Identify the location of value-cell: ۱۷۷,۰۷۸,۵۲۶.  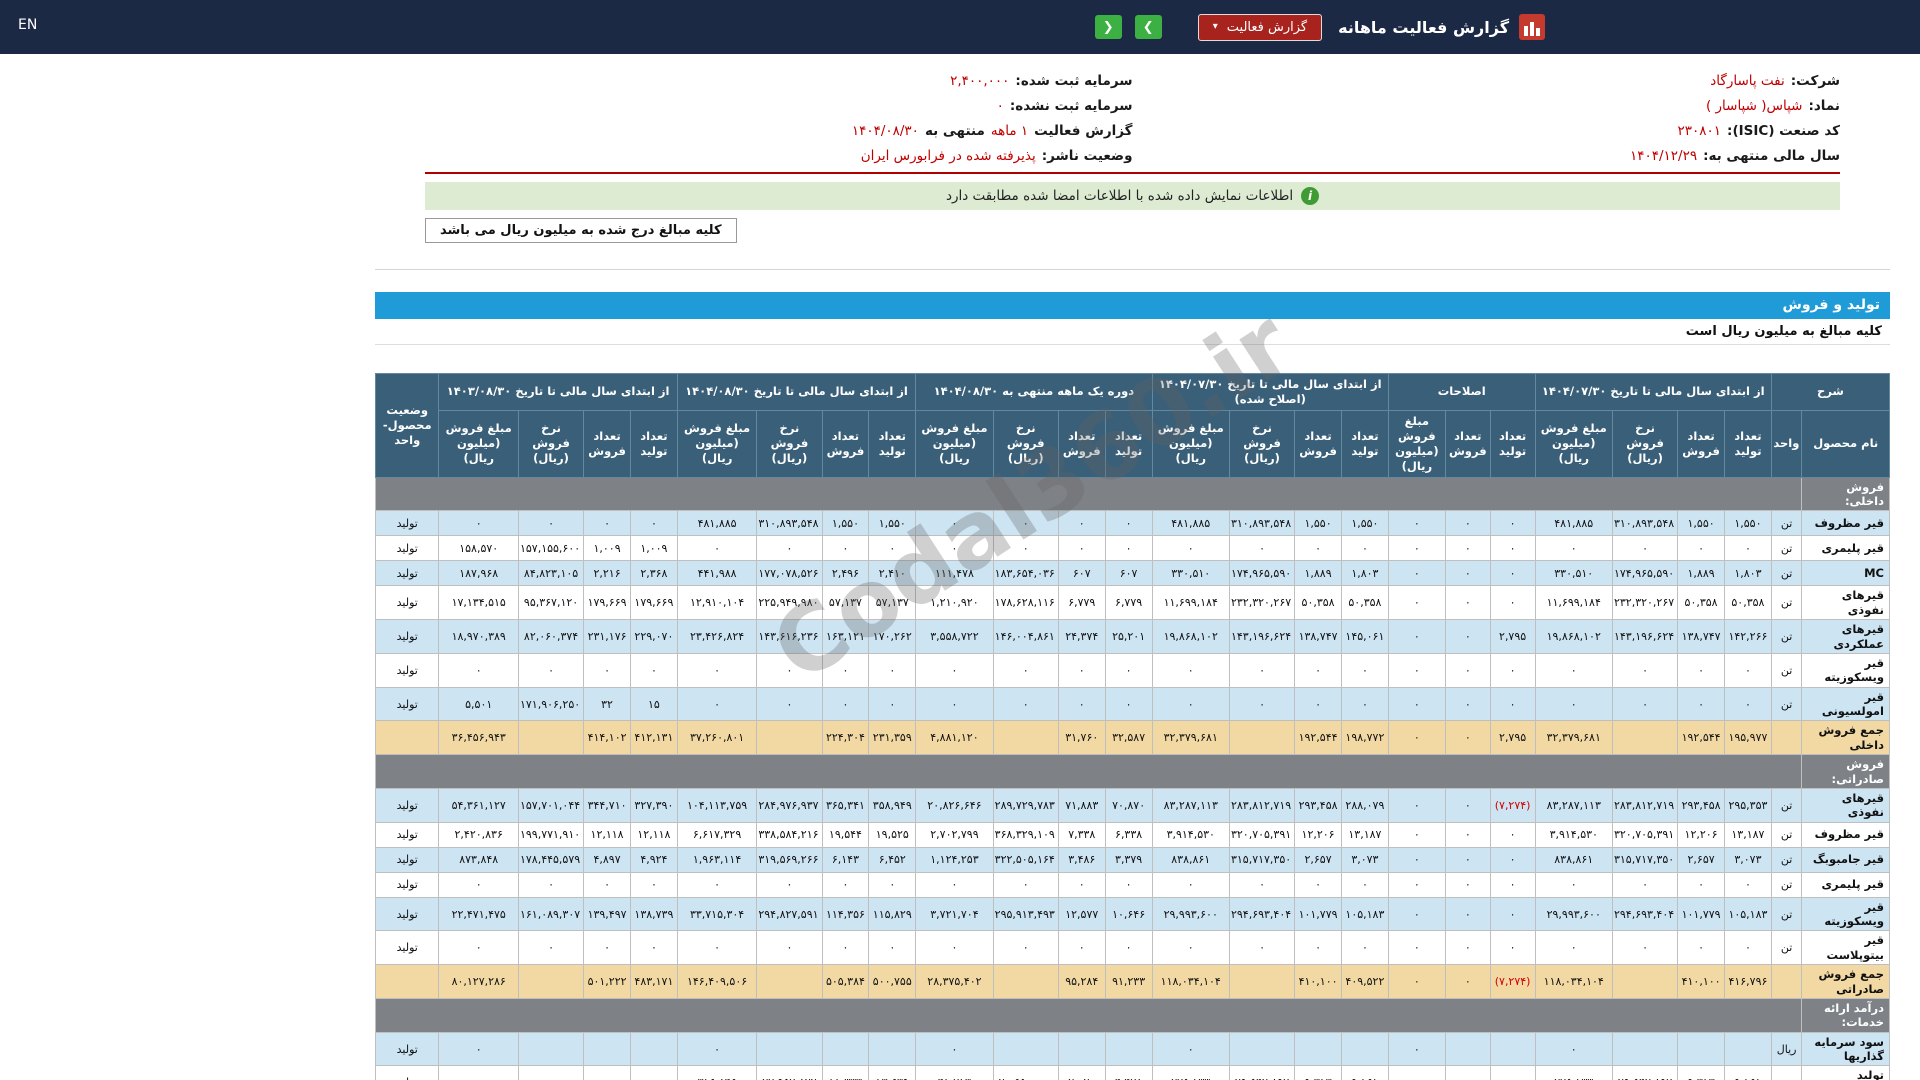
(789, 573).